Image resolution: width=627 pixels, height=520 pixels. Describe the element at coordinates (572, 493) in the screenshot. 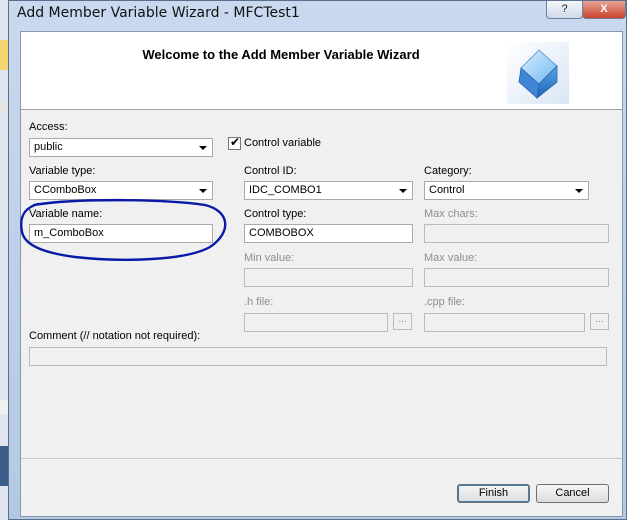

I see `cancel-button: Cancel` at that location.